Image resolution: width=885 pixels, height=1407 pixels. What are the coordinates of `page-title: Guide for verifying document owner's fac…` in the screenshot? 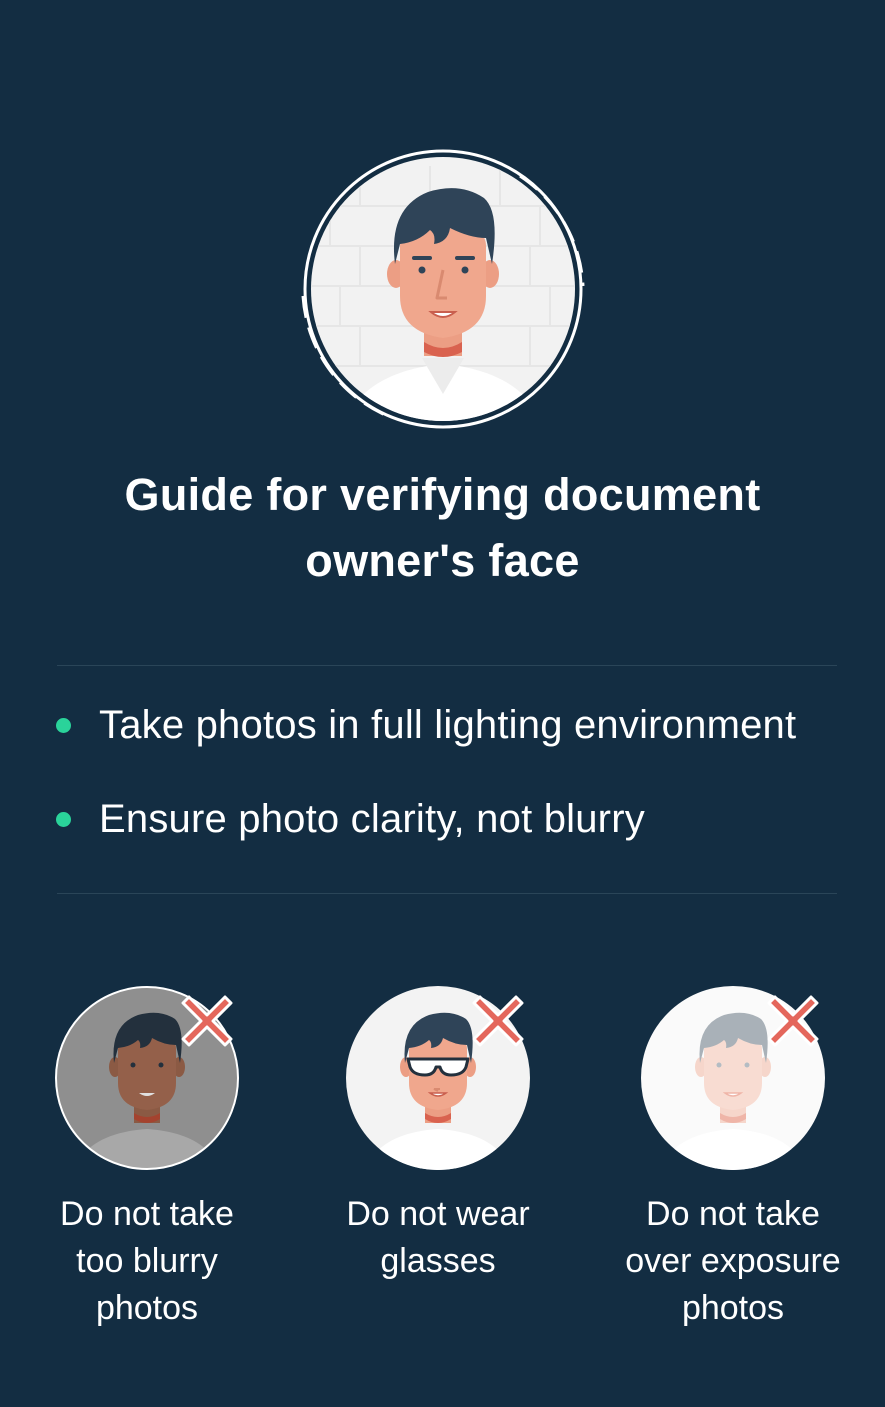 It's located at (442, 527).